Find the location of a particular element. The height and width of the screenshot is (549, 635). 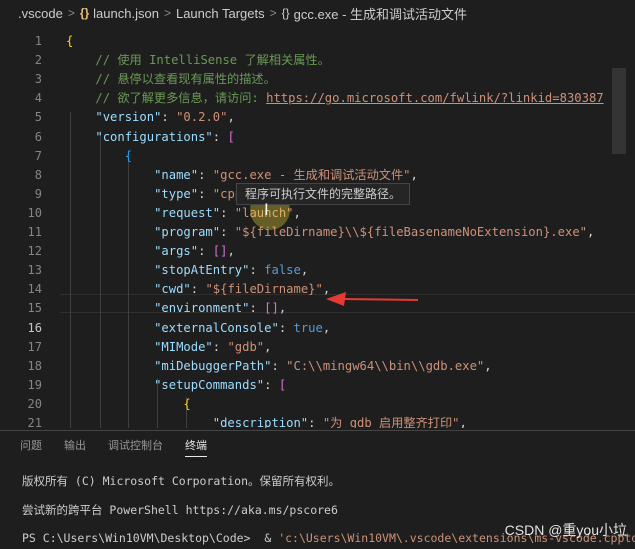

line-number: 9 is located at coordinates (38, 193).